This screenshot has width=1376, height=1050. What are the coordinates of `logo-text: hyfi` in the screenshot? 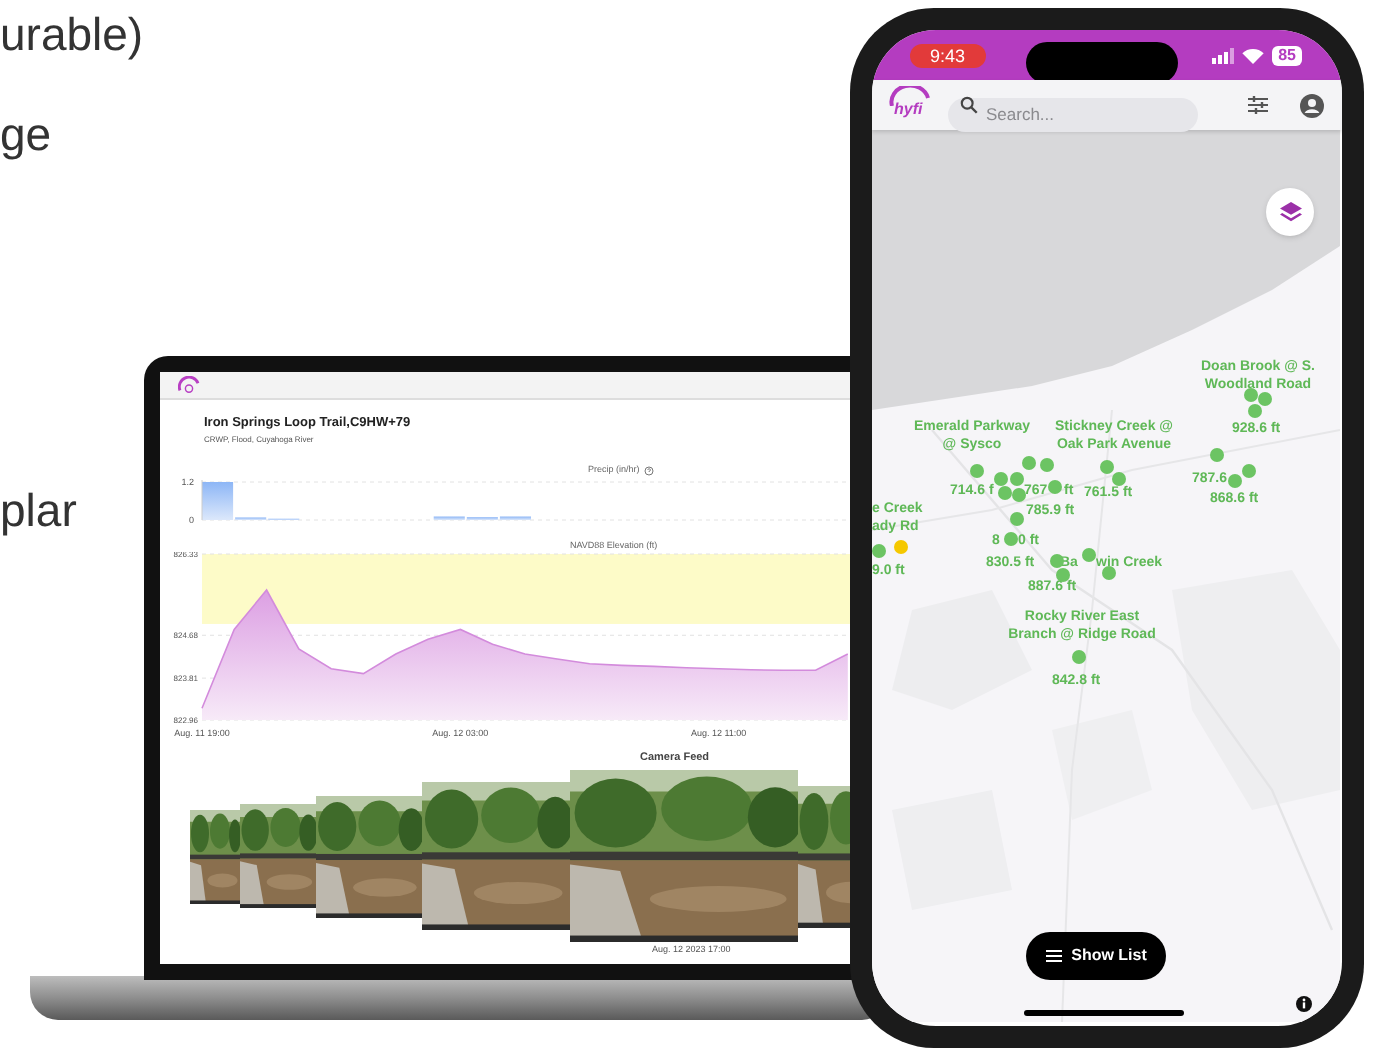 It's located at (908, 109).